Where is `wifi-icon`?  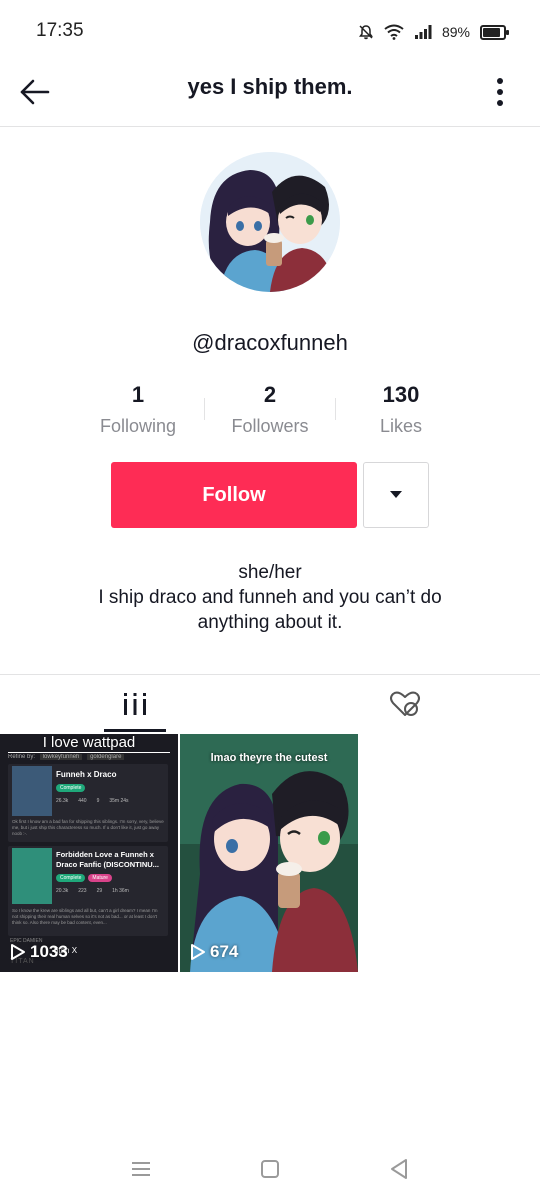 wifi-icon is located at coordinates (394, 32).